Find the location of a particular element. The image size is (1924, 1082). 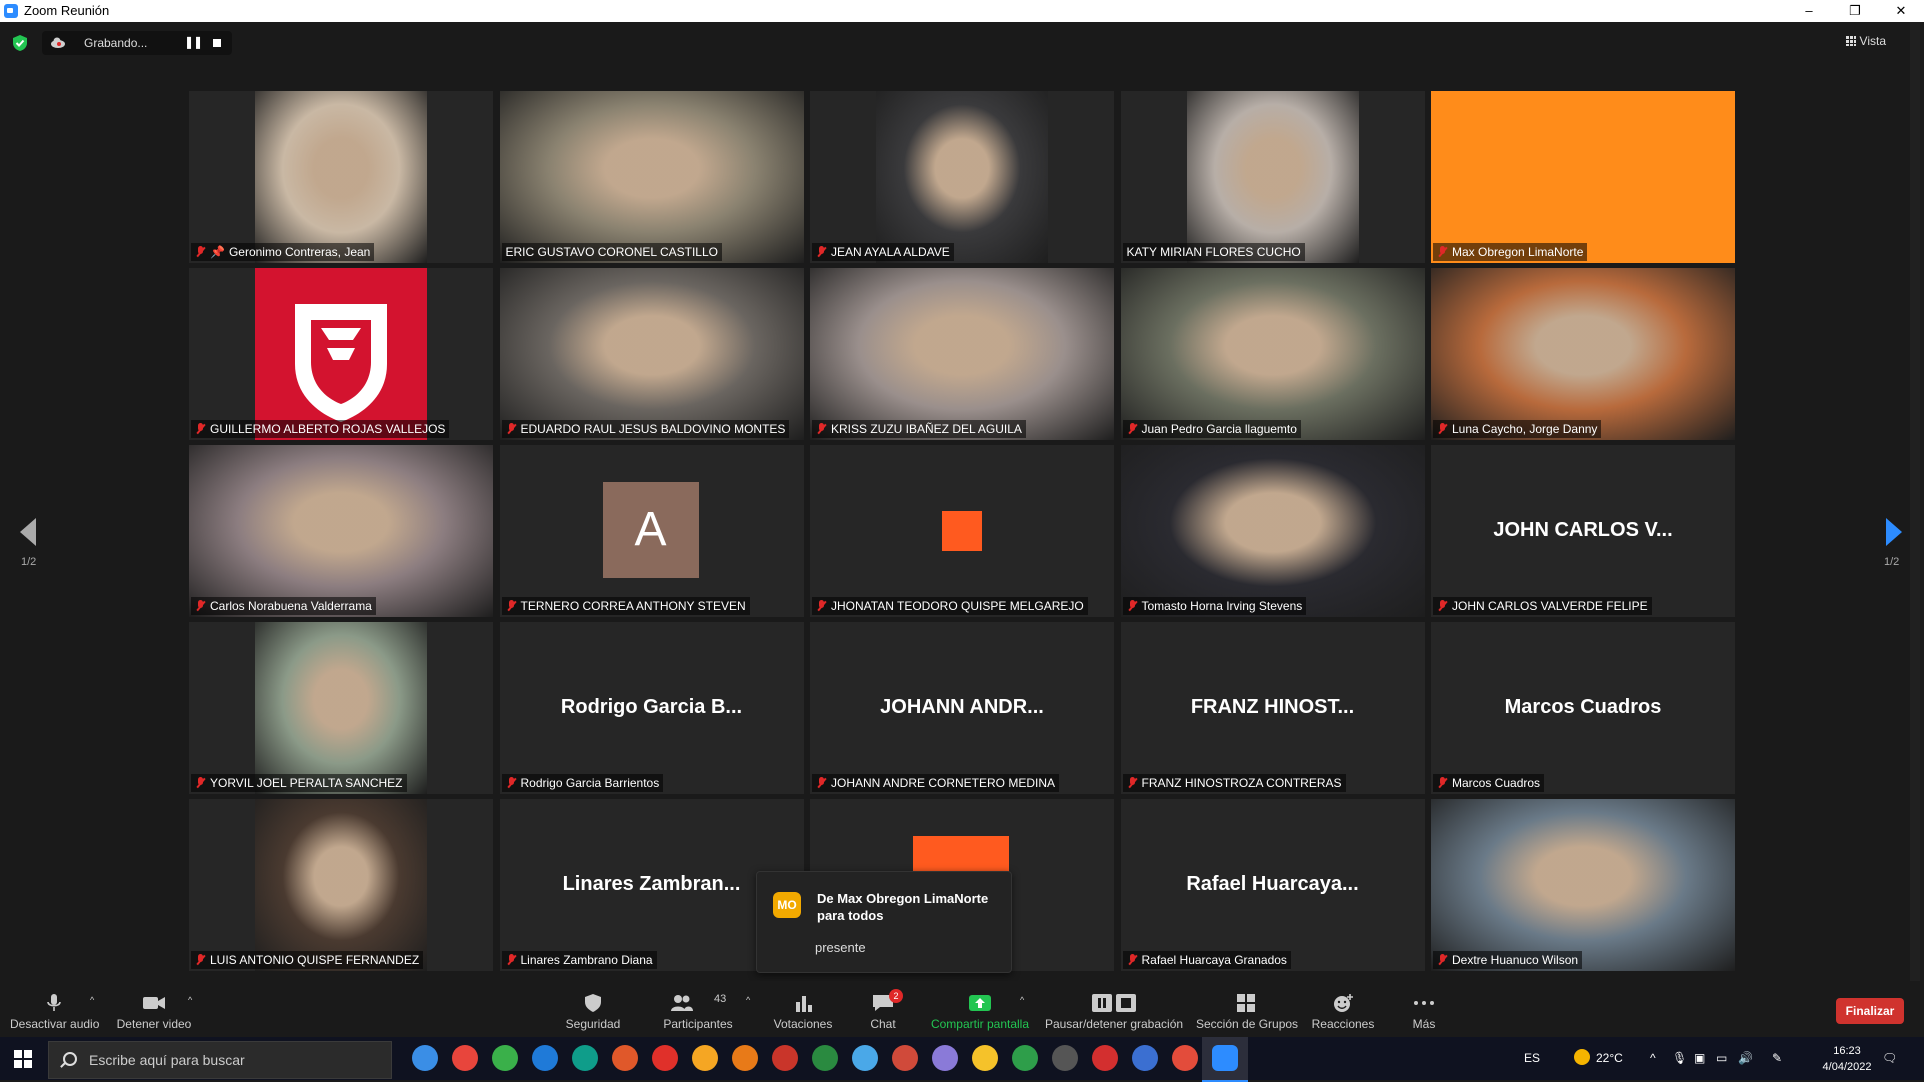

taskbar-search-input: Escribe aquí para buscar is located at coordinates (220, 1060).